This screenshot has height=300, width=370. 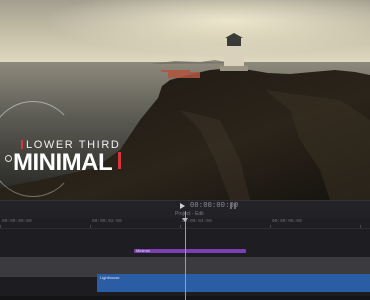 I want to click on lower-third-ring-graphic, so click(x=8, y=158).